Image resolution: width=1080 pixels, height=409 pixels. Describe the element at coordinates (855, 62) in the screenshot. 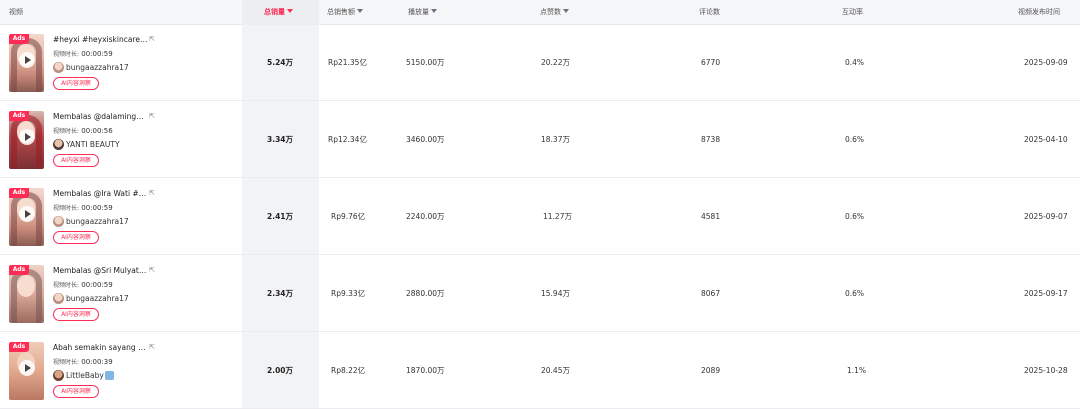

I see `engagement-value: 0.4%` at that location.